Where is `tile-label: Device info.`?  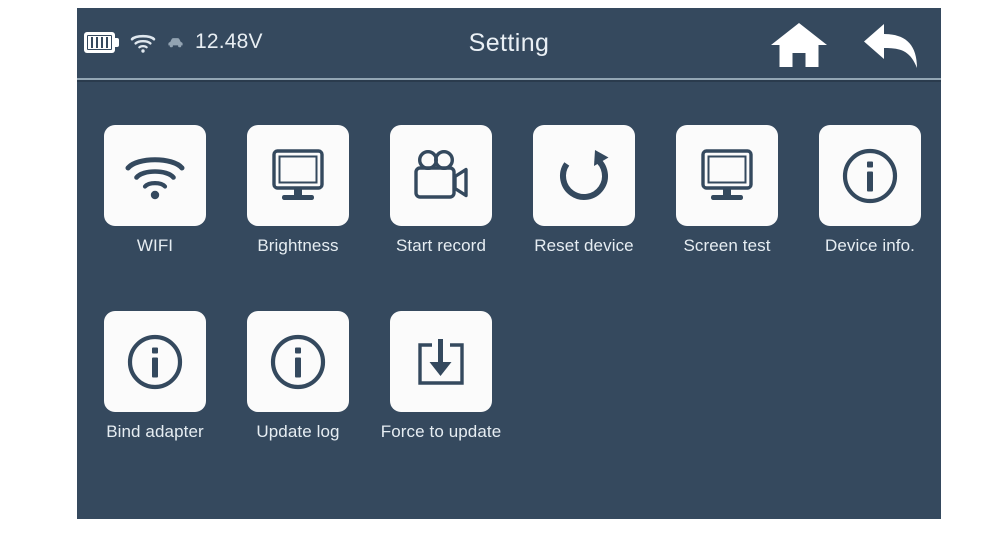
tile-label: Device info. is located at coordinates (870, 245).